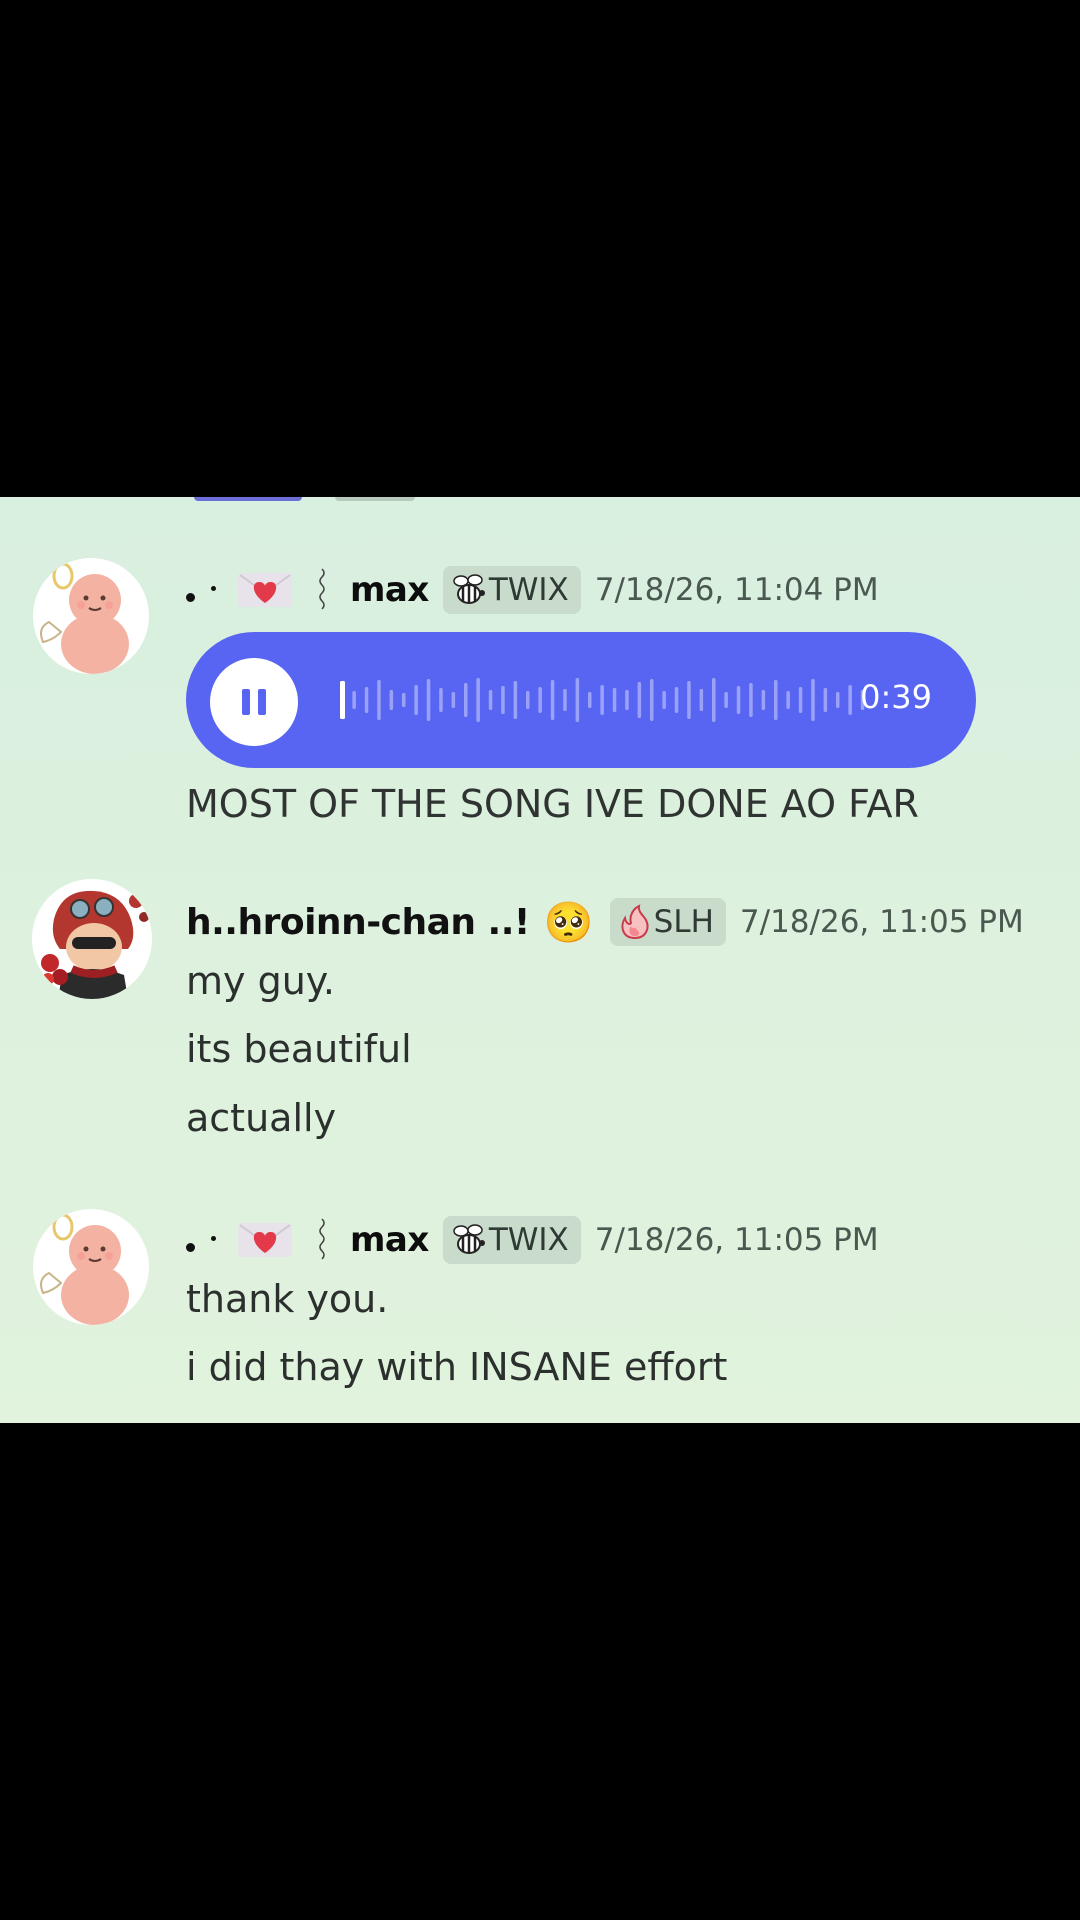  What do you see at coordinates (683, 922) in the screenshot?
I see `server-tag-label: SLH` at bounding box center [683, 922].